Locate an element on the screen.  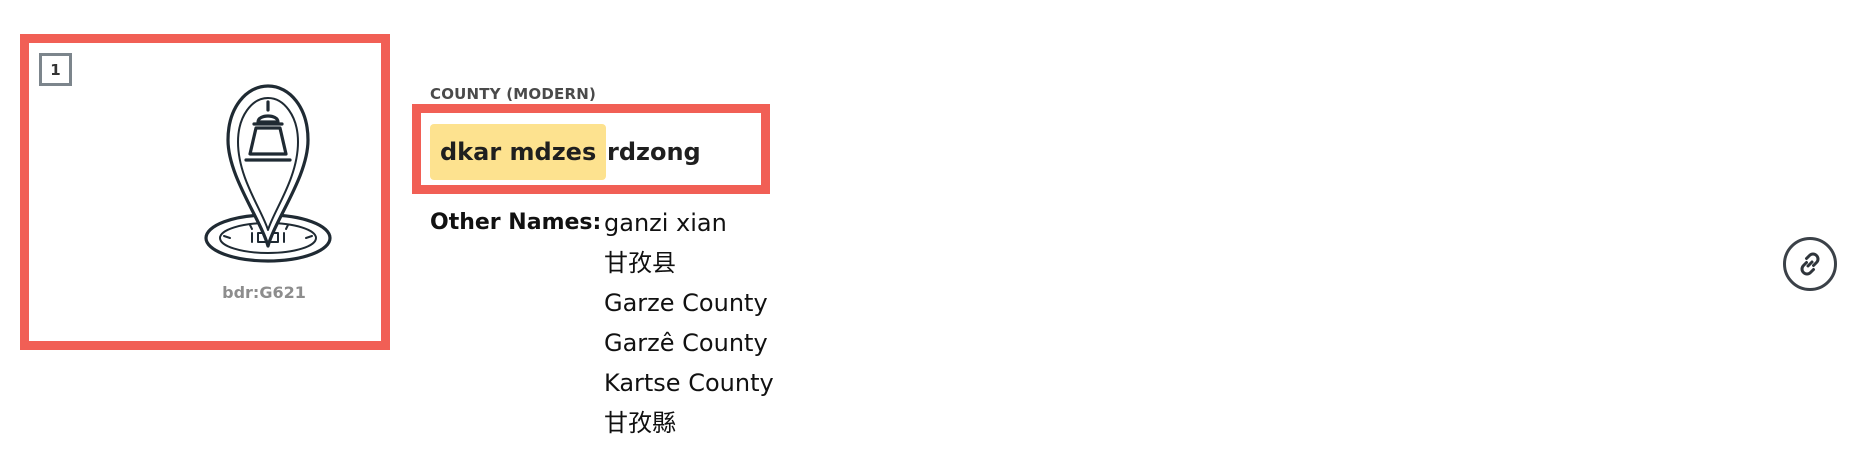
resource-id-label: bdr:G621 is located at coordinates (264, 292).